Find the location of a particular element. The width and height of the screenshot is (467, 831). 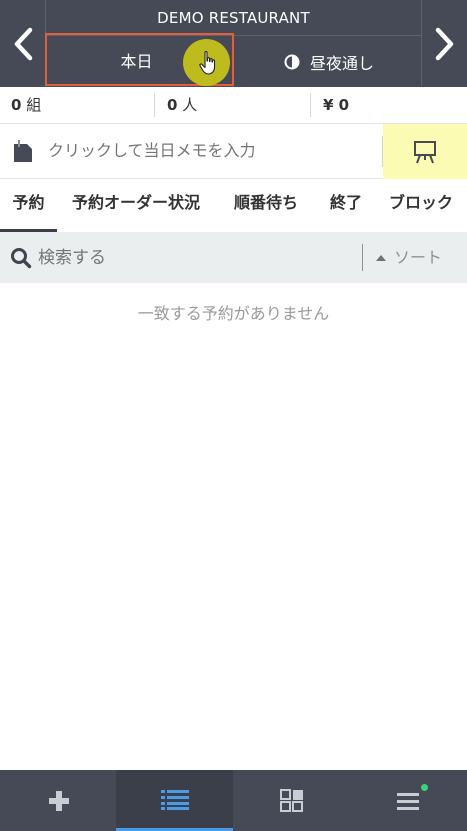

app-header: DEMO RESTAURANT 本日 昼夜通し is located at coordinates (233, 43).